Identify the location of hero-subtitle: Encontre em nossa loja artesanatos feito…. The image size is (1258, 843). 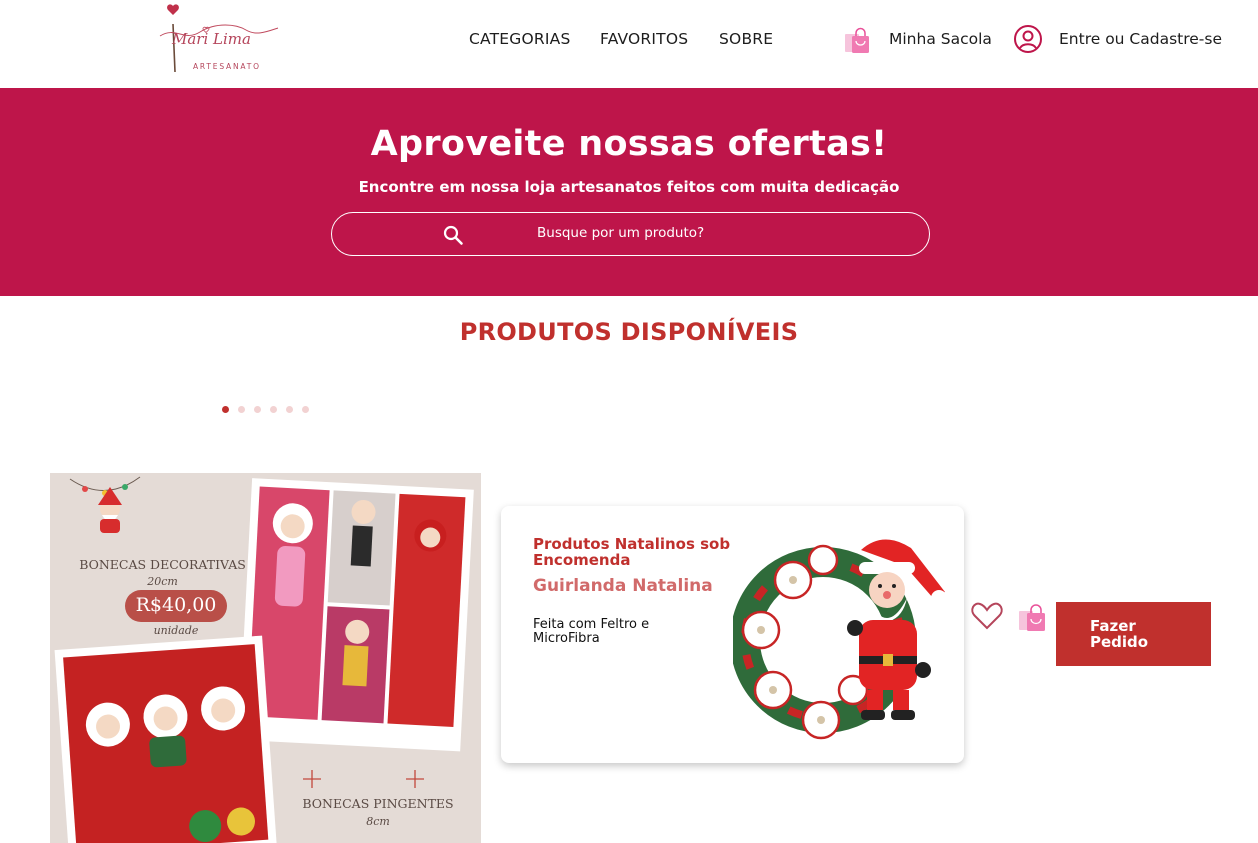
(629, 187).